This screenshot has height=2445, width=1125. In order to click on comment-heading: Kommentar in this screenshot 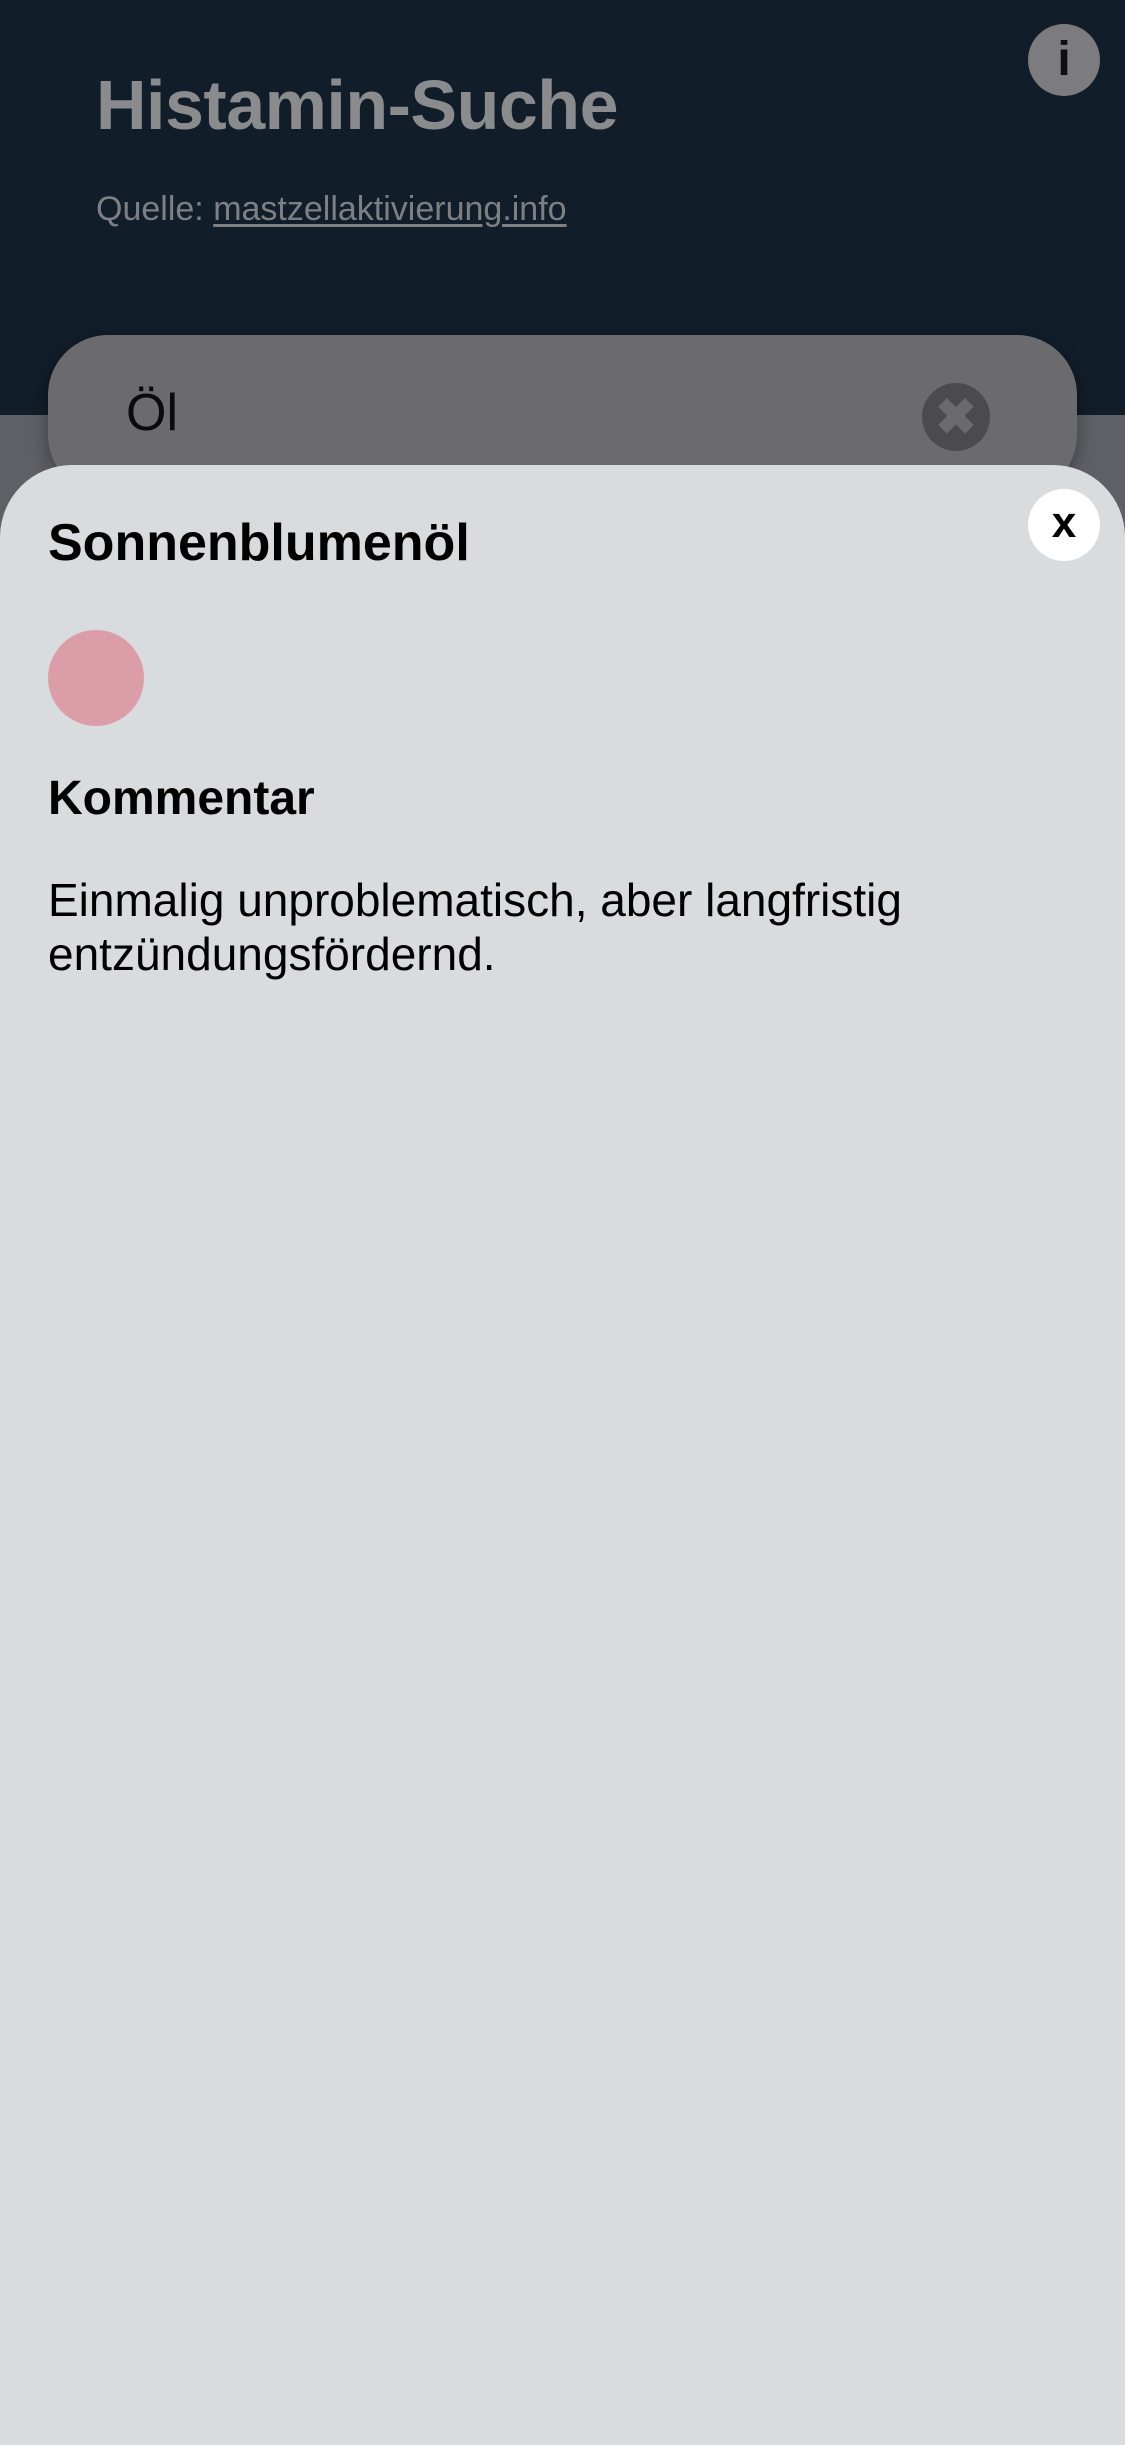, I will do `click(181, 798)`.